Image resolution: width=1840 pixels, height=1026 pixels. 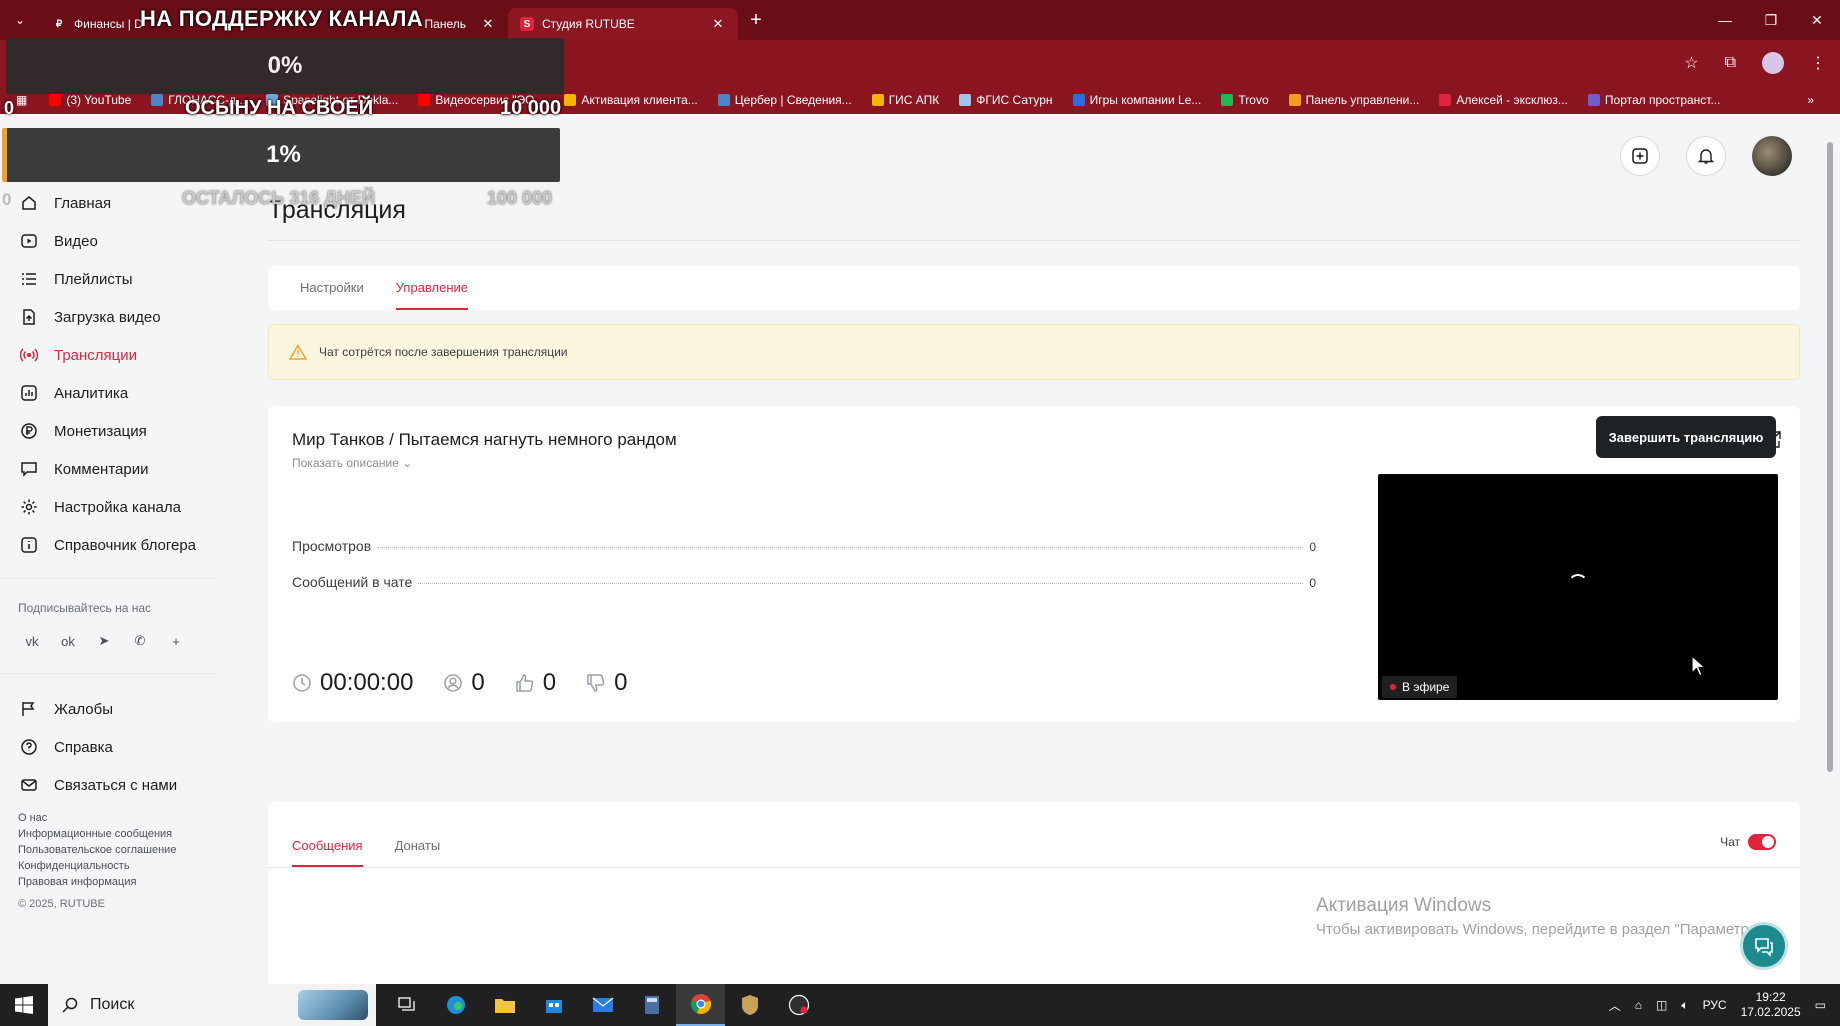 I want to click on support-chat-button, so click(x=1764, y=946).